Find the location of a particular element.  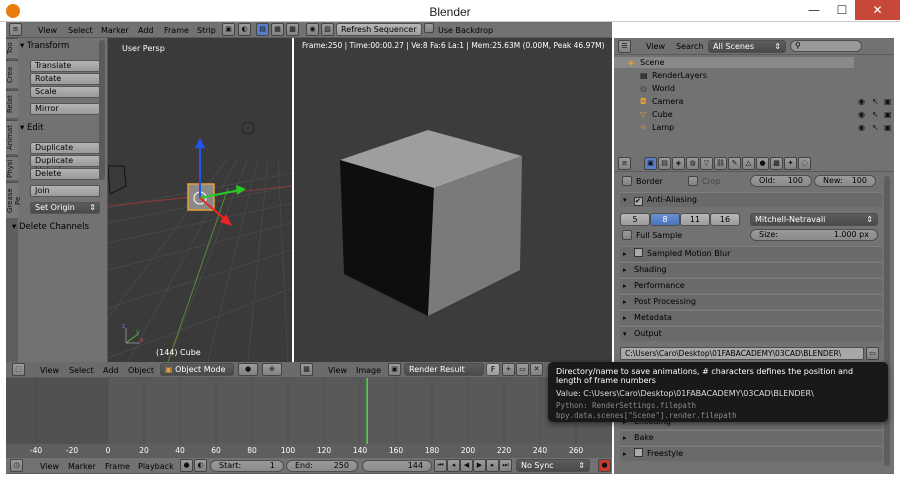

world-tab-icon: ◍ is located at coordinates (692, 163).